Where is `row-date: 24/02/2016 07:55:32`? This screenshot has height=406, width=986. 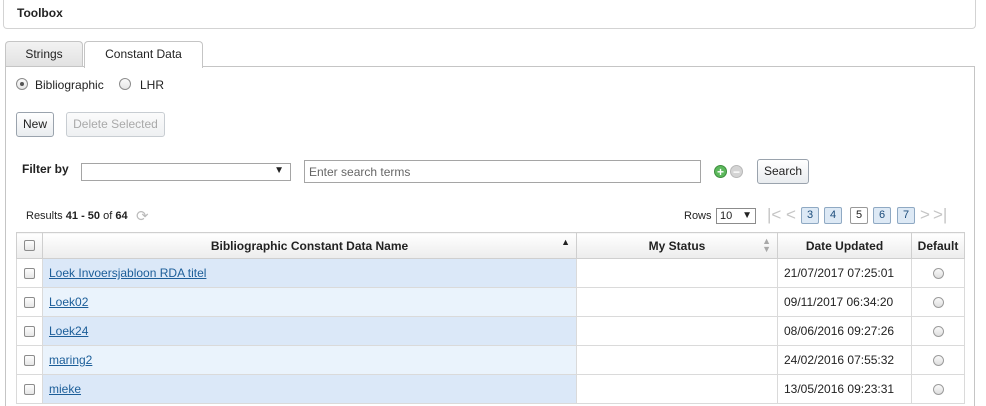
row-date: 24/02/2016 07:55:32 is located at coordinates (844, 360).